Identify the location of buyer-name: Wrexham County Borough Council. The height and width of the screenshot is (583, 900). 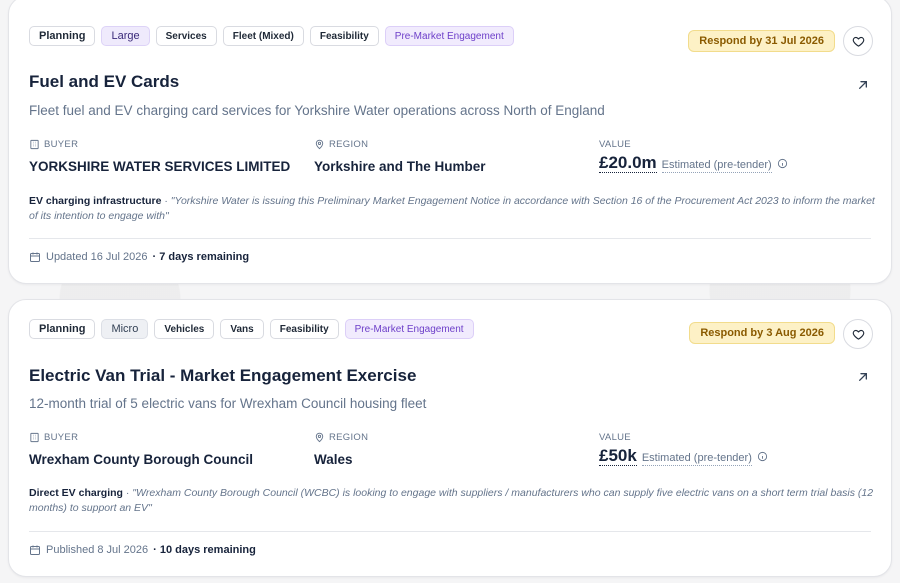
(141, 459).